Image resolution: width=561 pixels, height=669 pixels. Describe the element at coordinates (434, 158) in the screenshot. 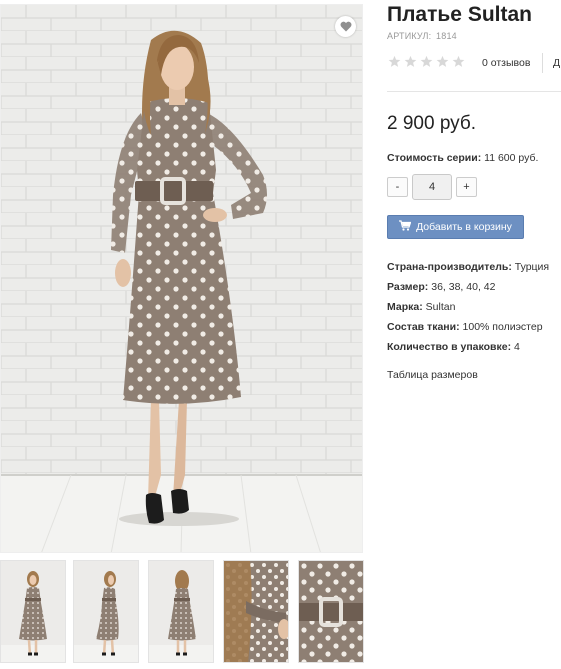

I see `series-price-label: Стоимость серии:` at that location.